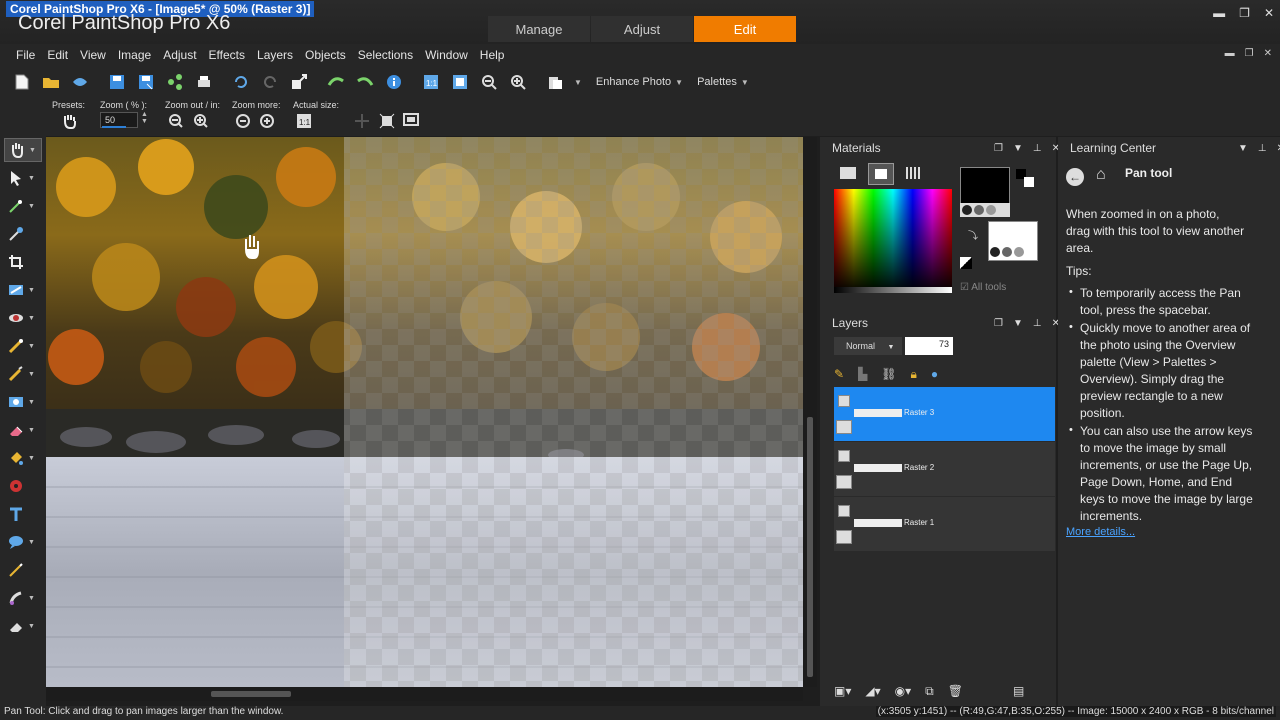 The height and width of the screenshot is (720, 1280). I want to click on paste-dropdown-icon: ▼, so click(578, 82).